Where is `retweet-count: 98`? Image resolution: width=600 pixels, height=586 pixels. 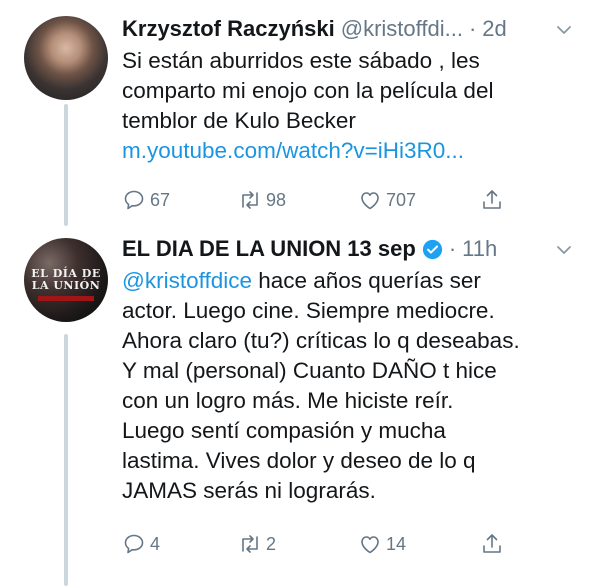 retweet-count: 98 is located at coordinates (276, 199).